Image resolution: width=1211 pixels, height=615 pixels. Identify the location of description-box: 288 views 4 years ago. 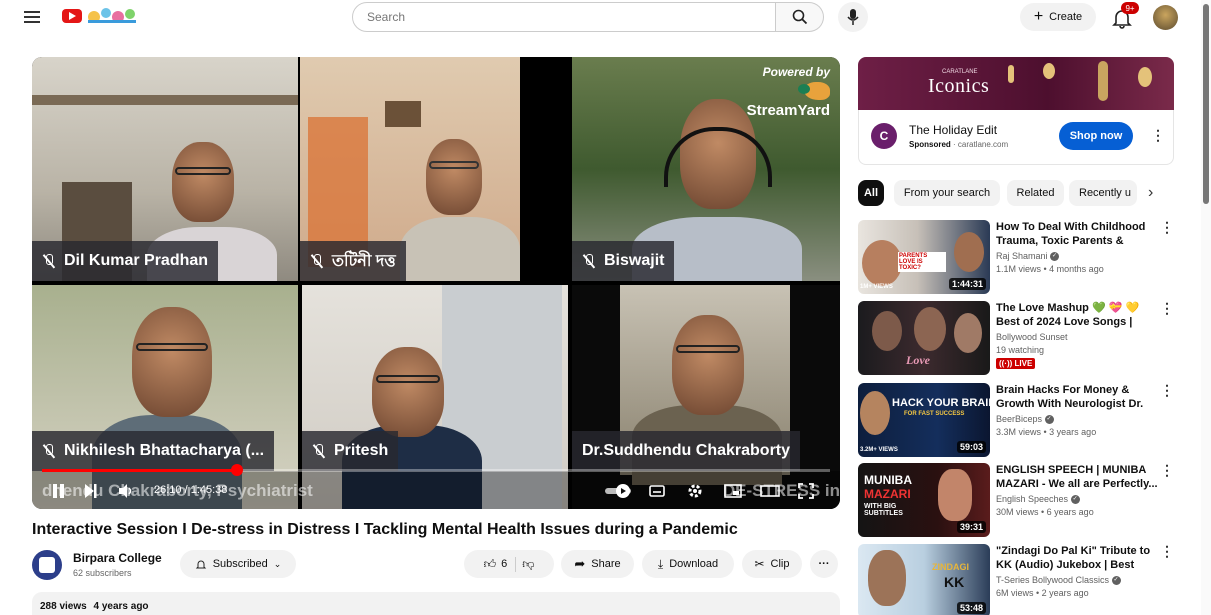
(436, 603).